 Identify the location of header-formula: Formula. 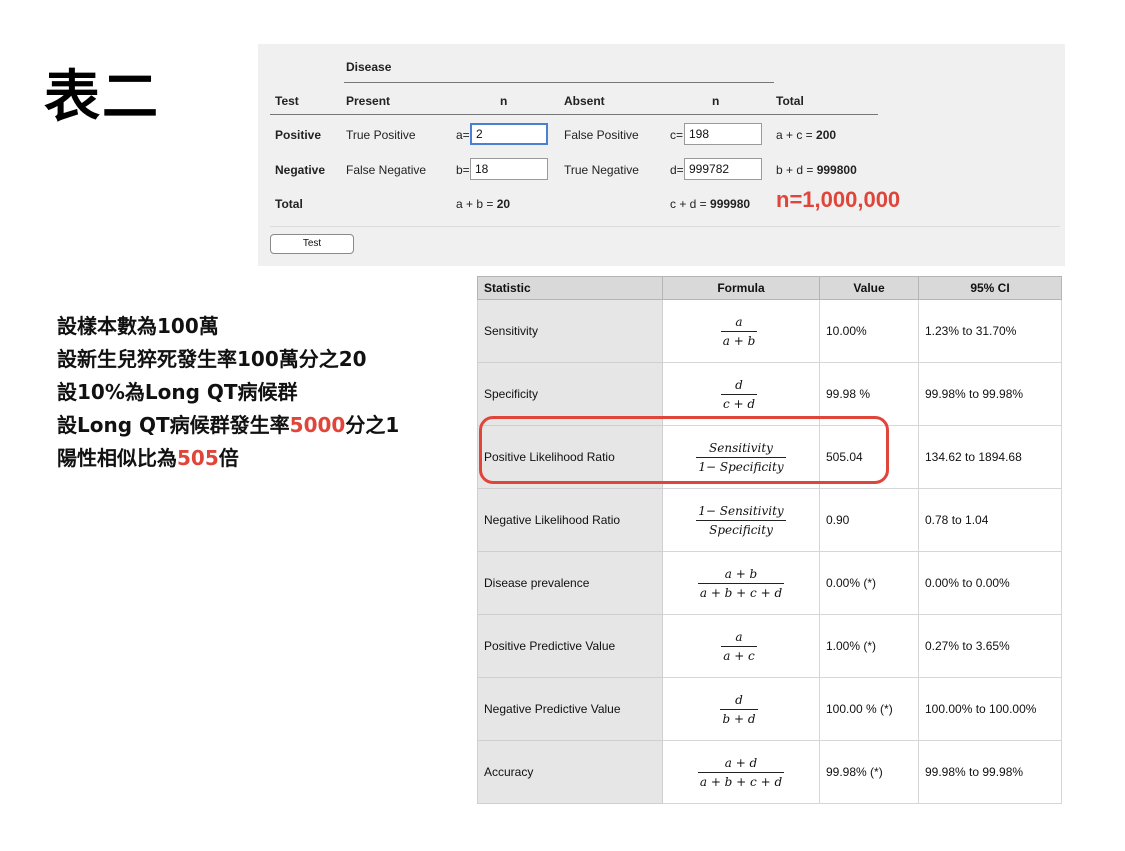
(741, 288).